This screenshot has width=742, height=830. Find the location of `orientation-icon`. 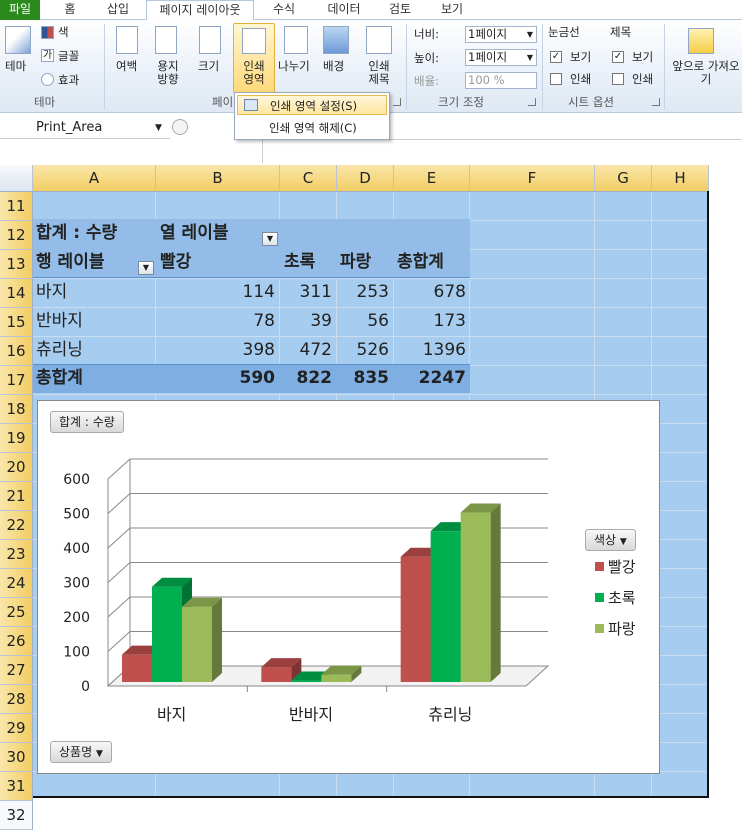

orientation-icon is located at coordinates (166, 40).